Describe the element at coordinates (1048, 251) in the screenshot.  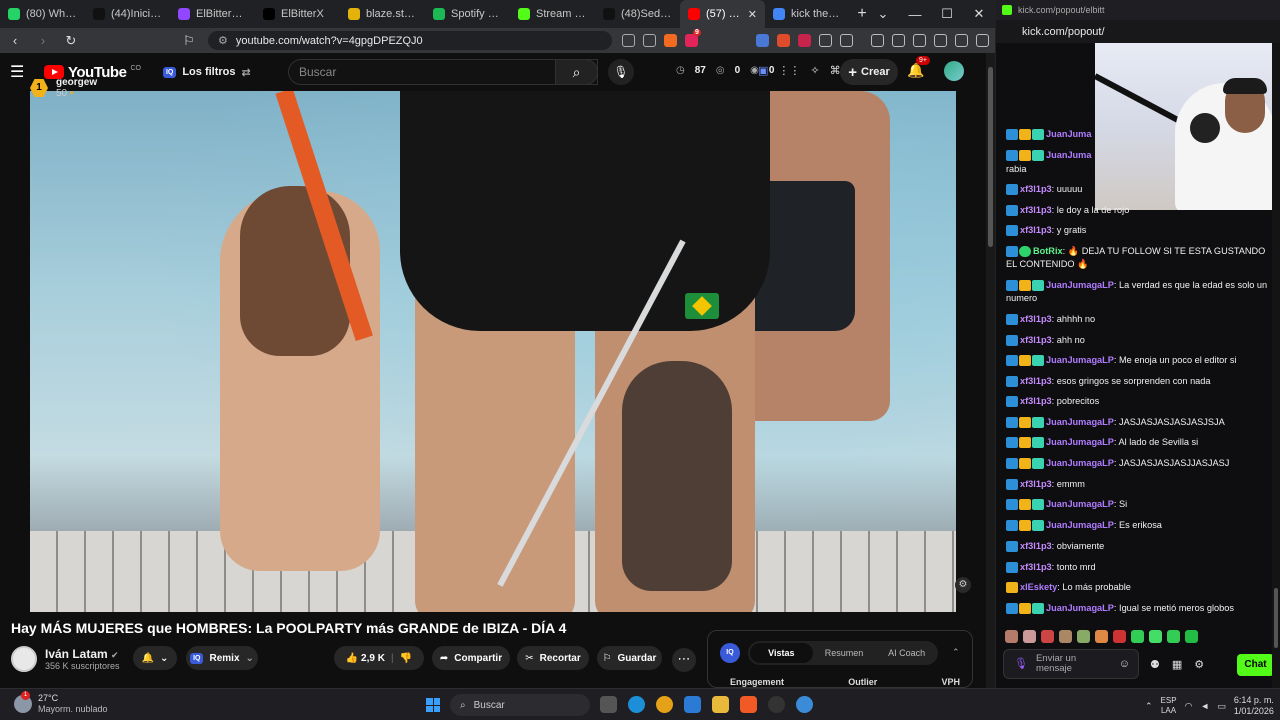
I see `chat-username: BotRix` at that location.